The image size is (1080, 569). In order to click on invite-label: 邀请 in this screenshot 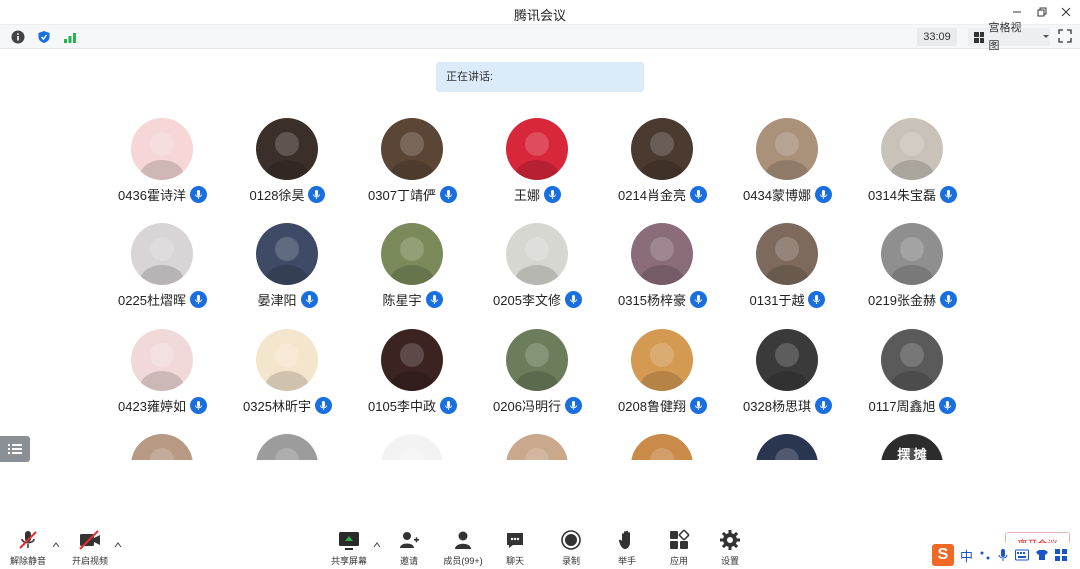, I will do `click(408, 561)`.